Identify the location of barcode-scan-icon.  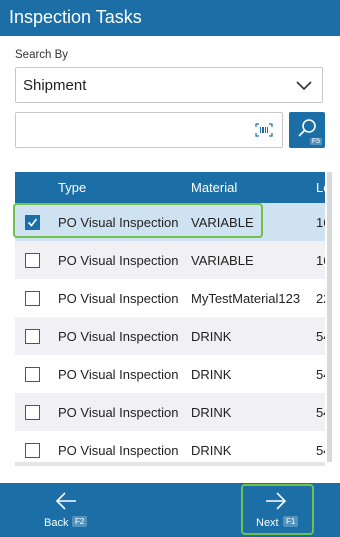
(264, 130).